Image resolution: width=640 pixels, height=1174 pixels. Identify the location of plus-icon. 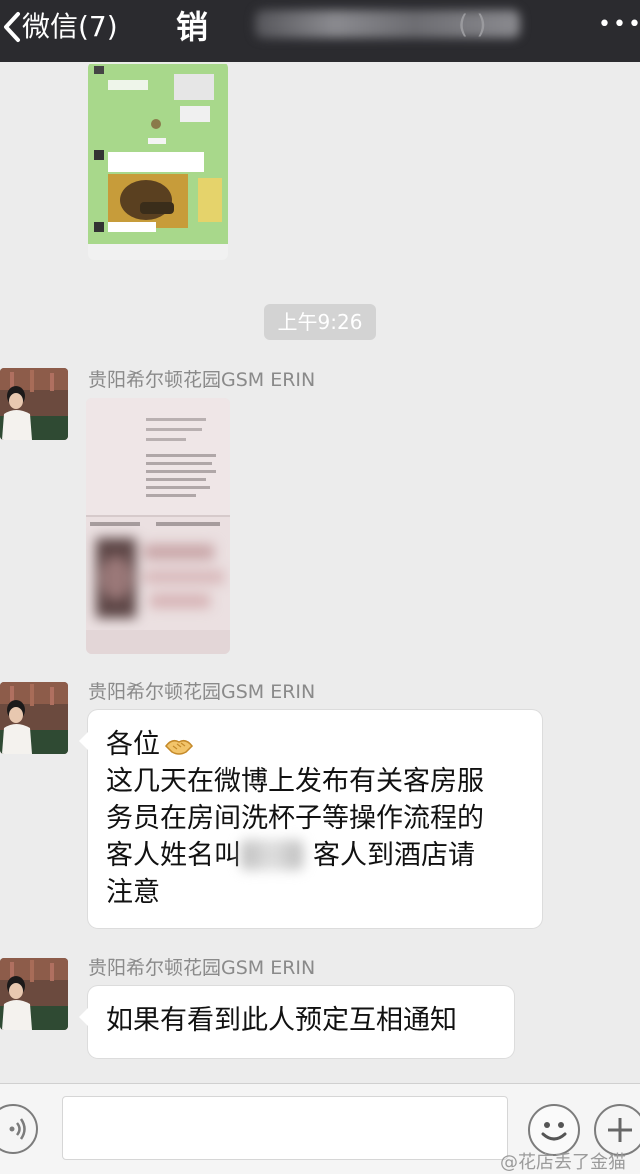
(620, 1130).